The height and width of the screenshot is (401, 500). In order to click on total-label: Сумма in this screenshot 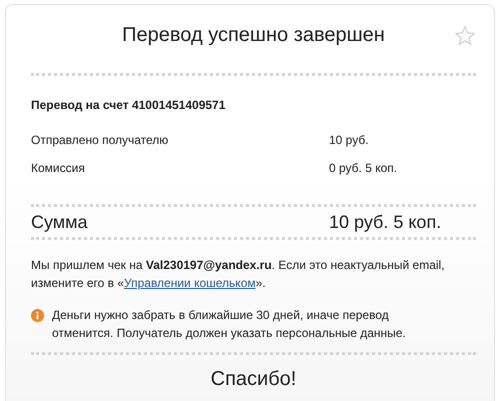, I will do `click(60, 222)`.